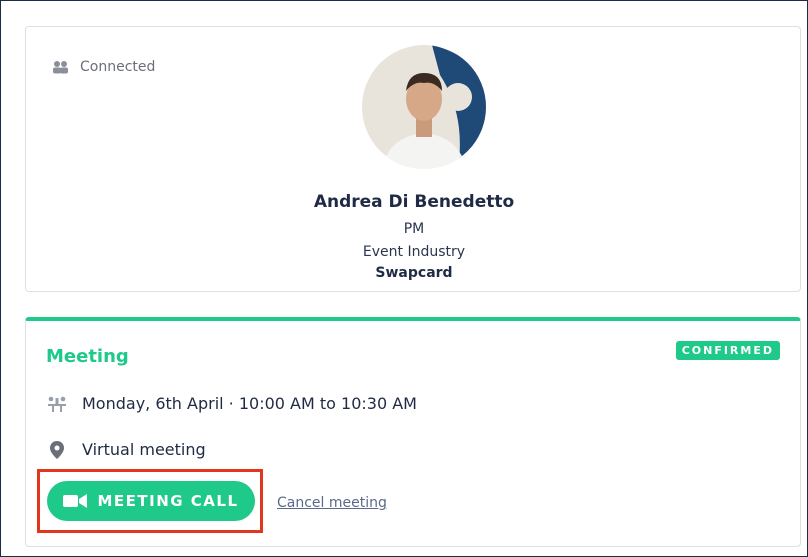 The height and width of the screenshot is (557, 808). I want to click on avatar-photo, so click(424, 107).